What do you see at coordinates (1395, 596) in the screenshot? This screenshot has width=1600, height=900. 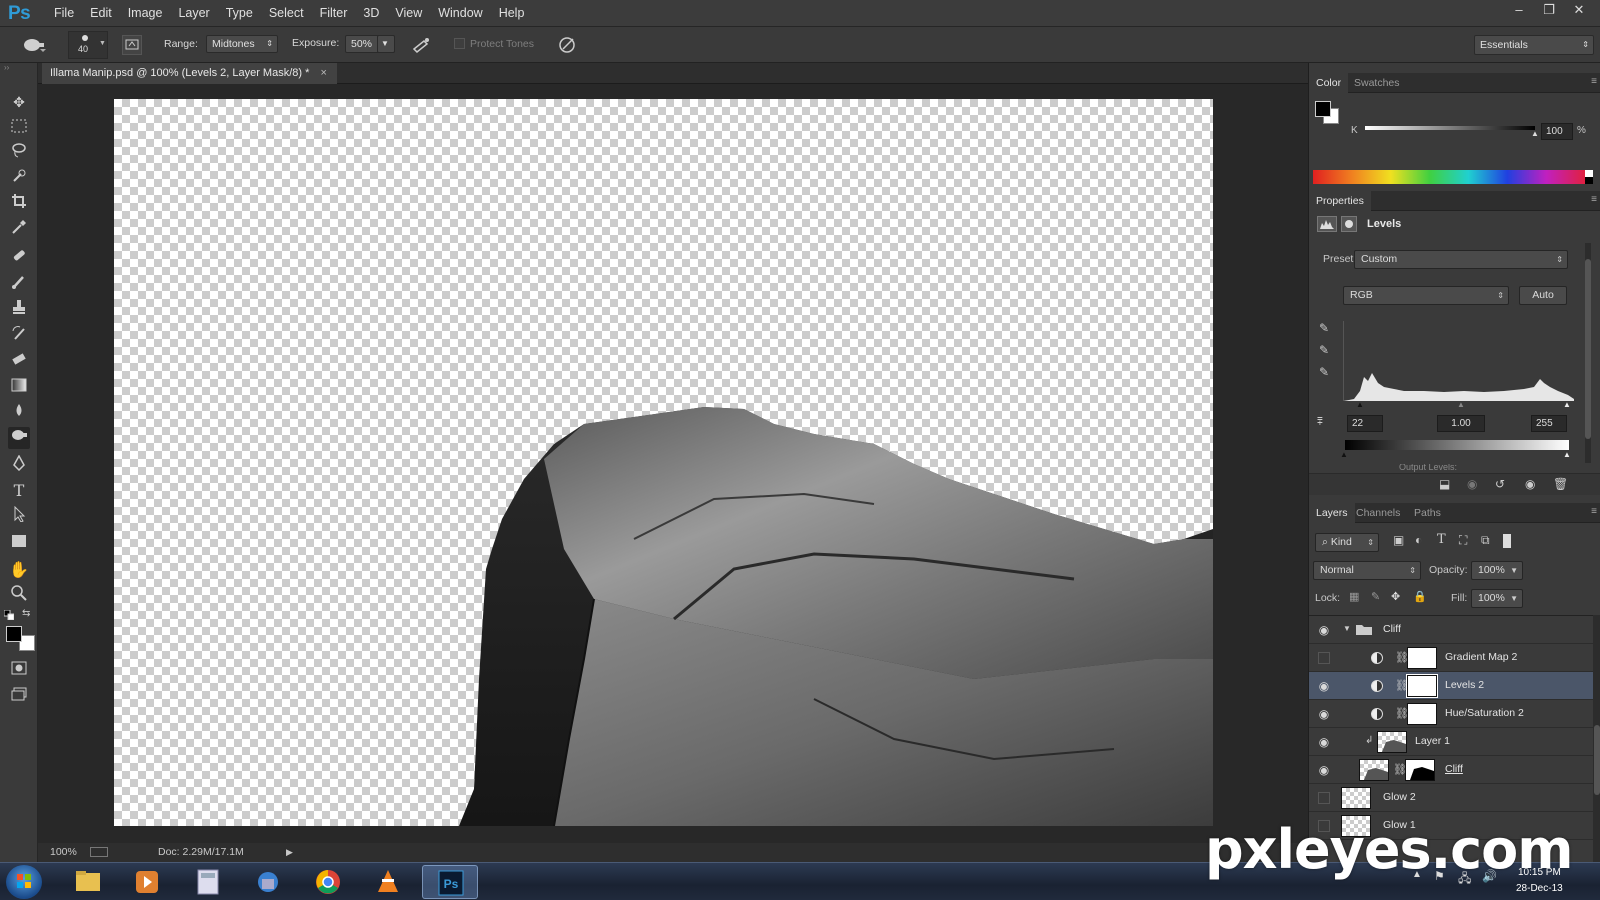 I see `lock-position-icon: ✥` at bounding box center [1395, 596].